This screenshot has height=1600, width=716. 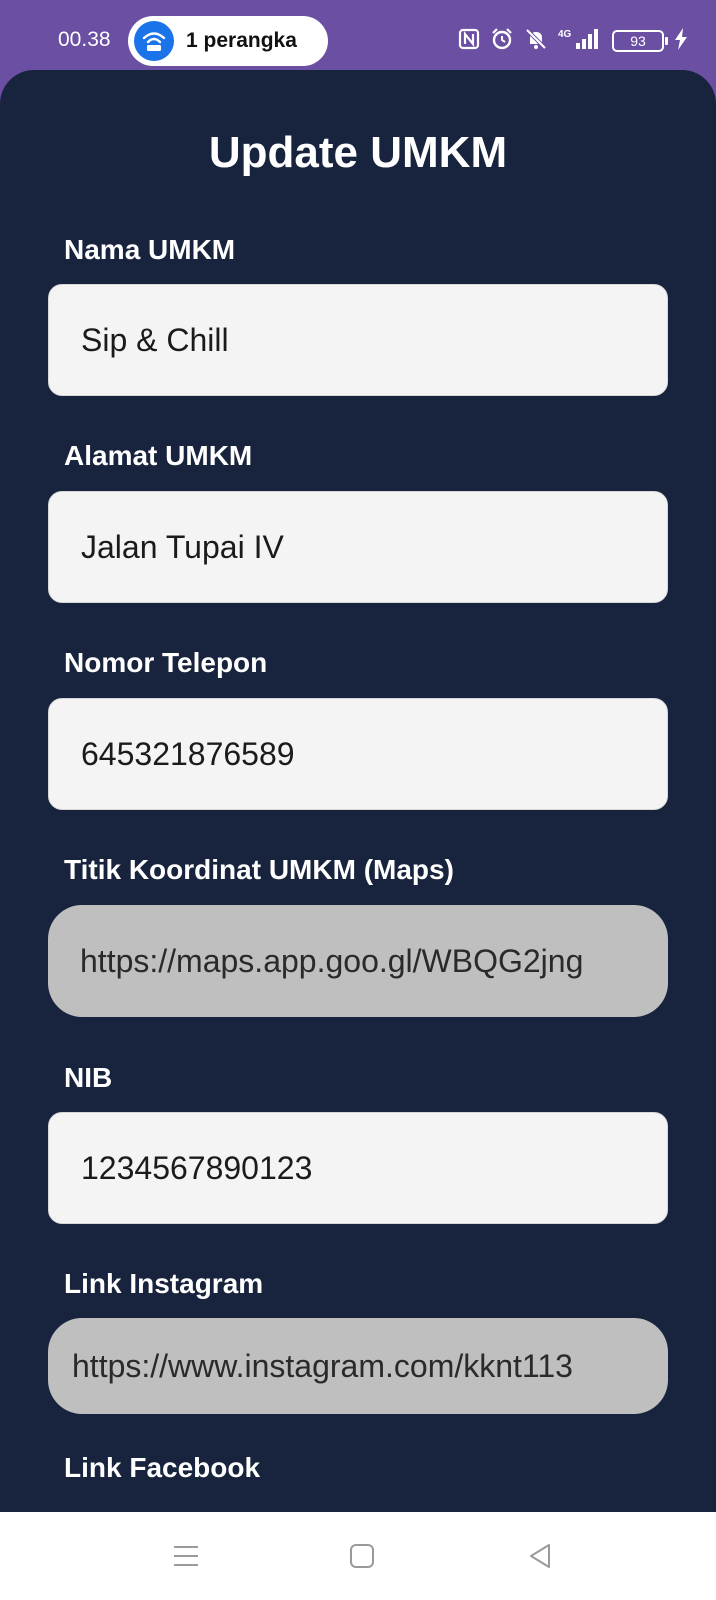 I want to click on input-nomor-telepon, so click(x=358, y=754).